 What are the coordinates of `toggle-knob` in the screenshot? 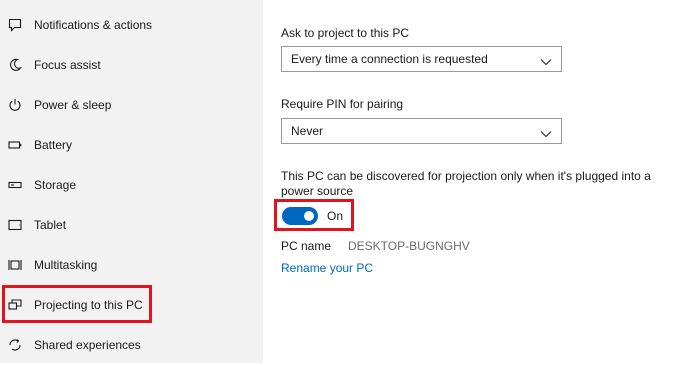 It's located at (309, 216).